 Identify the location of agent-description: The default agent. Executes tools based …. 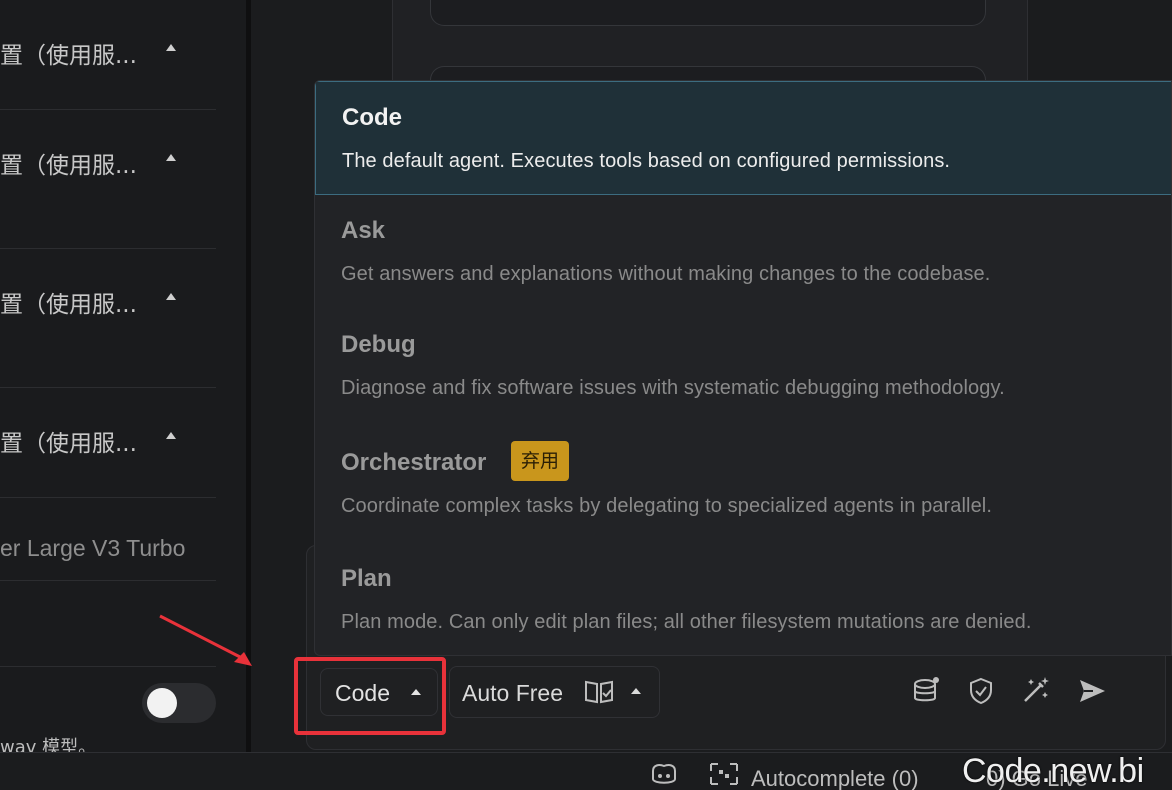
(646, 161).